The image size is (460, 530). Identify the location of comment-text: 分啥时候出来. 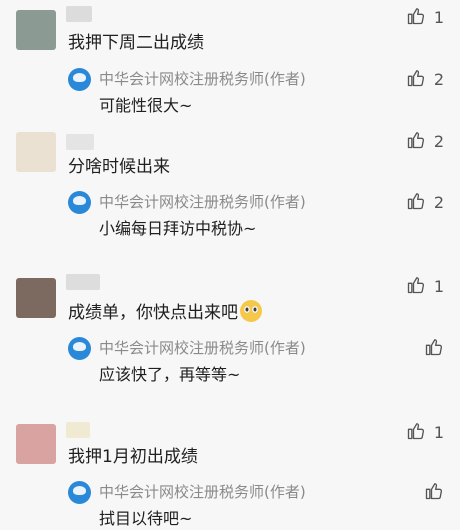
(119, 167).